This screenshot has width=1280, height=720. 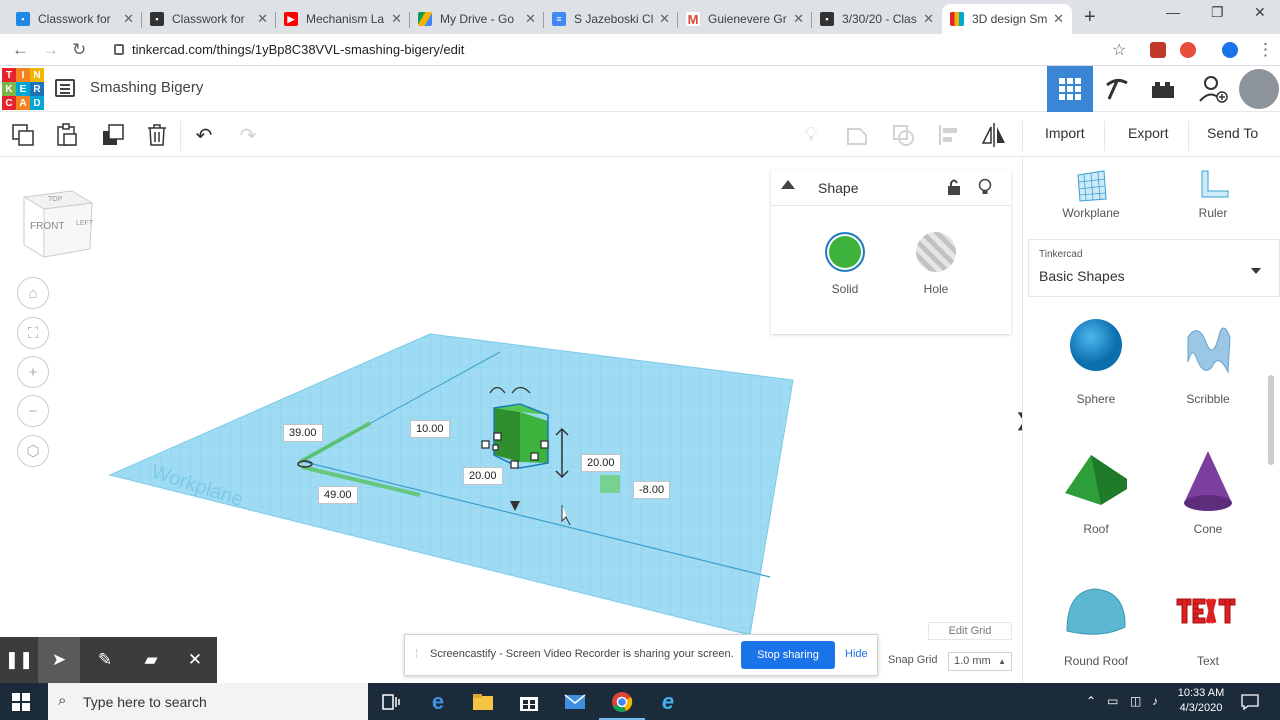 What do you see at coordinates (33, 411) in the screenshot?
I see `zoom-out-button: −` at bounding box center [33, 411].